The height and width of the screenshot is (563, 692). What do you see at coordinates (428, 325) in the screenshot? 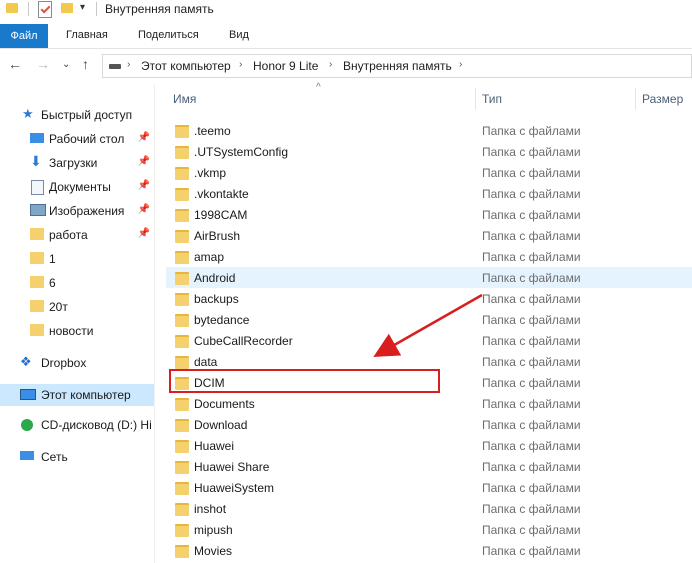
I see `annotation-arrow` at bounding box center [428, 325].